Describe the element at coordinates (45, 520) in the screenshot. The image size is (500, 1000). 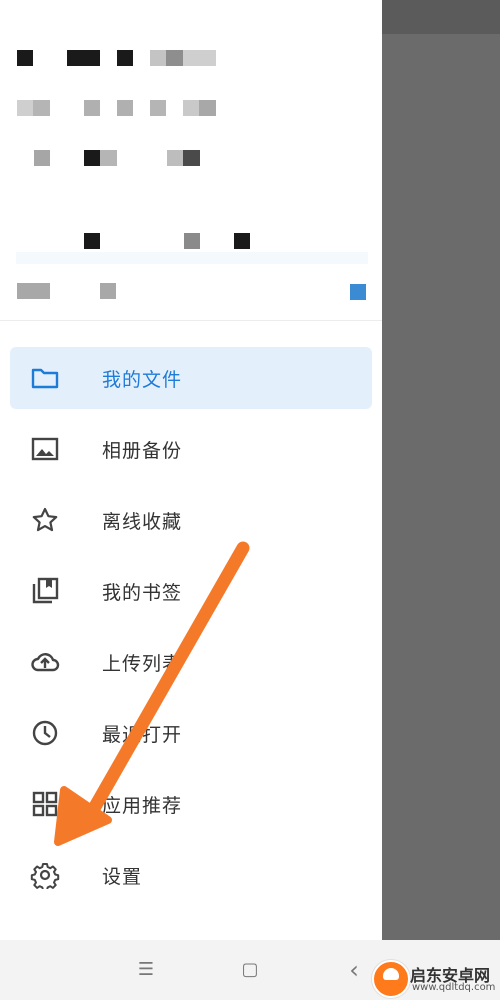
I see `star-icon` at that location.